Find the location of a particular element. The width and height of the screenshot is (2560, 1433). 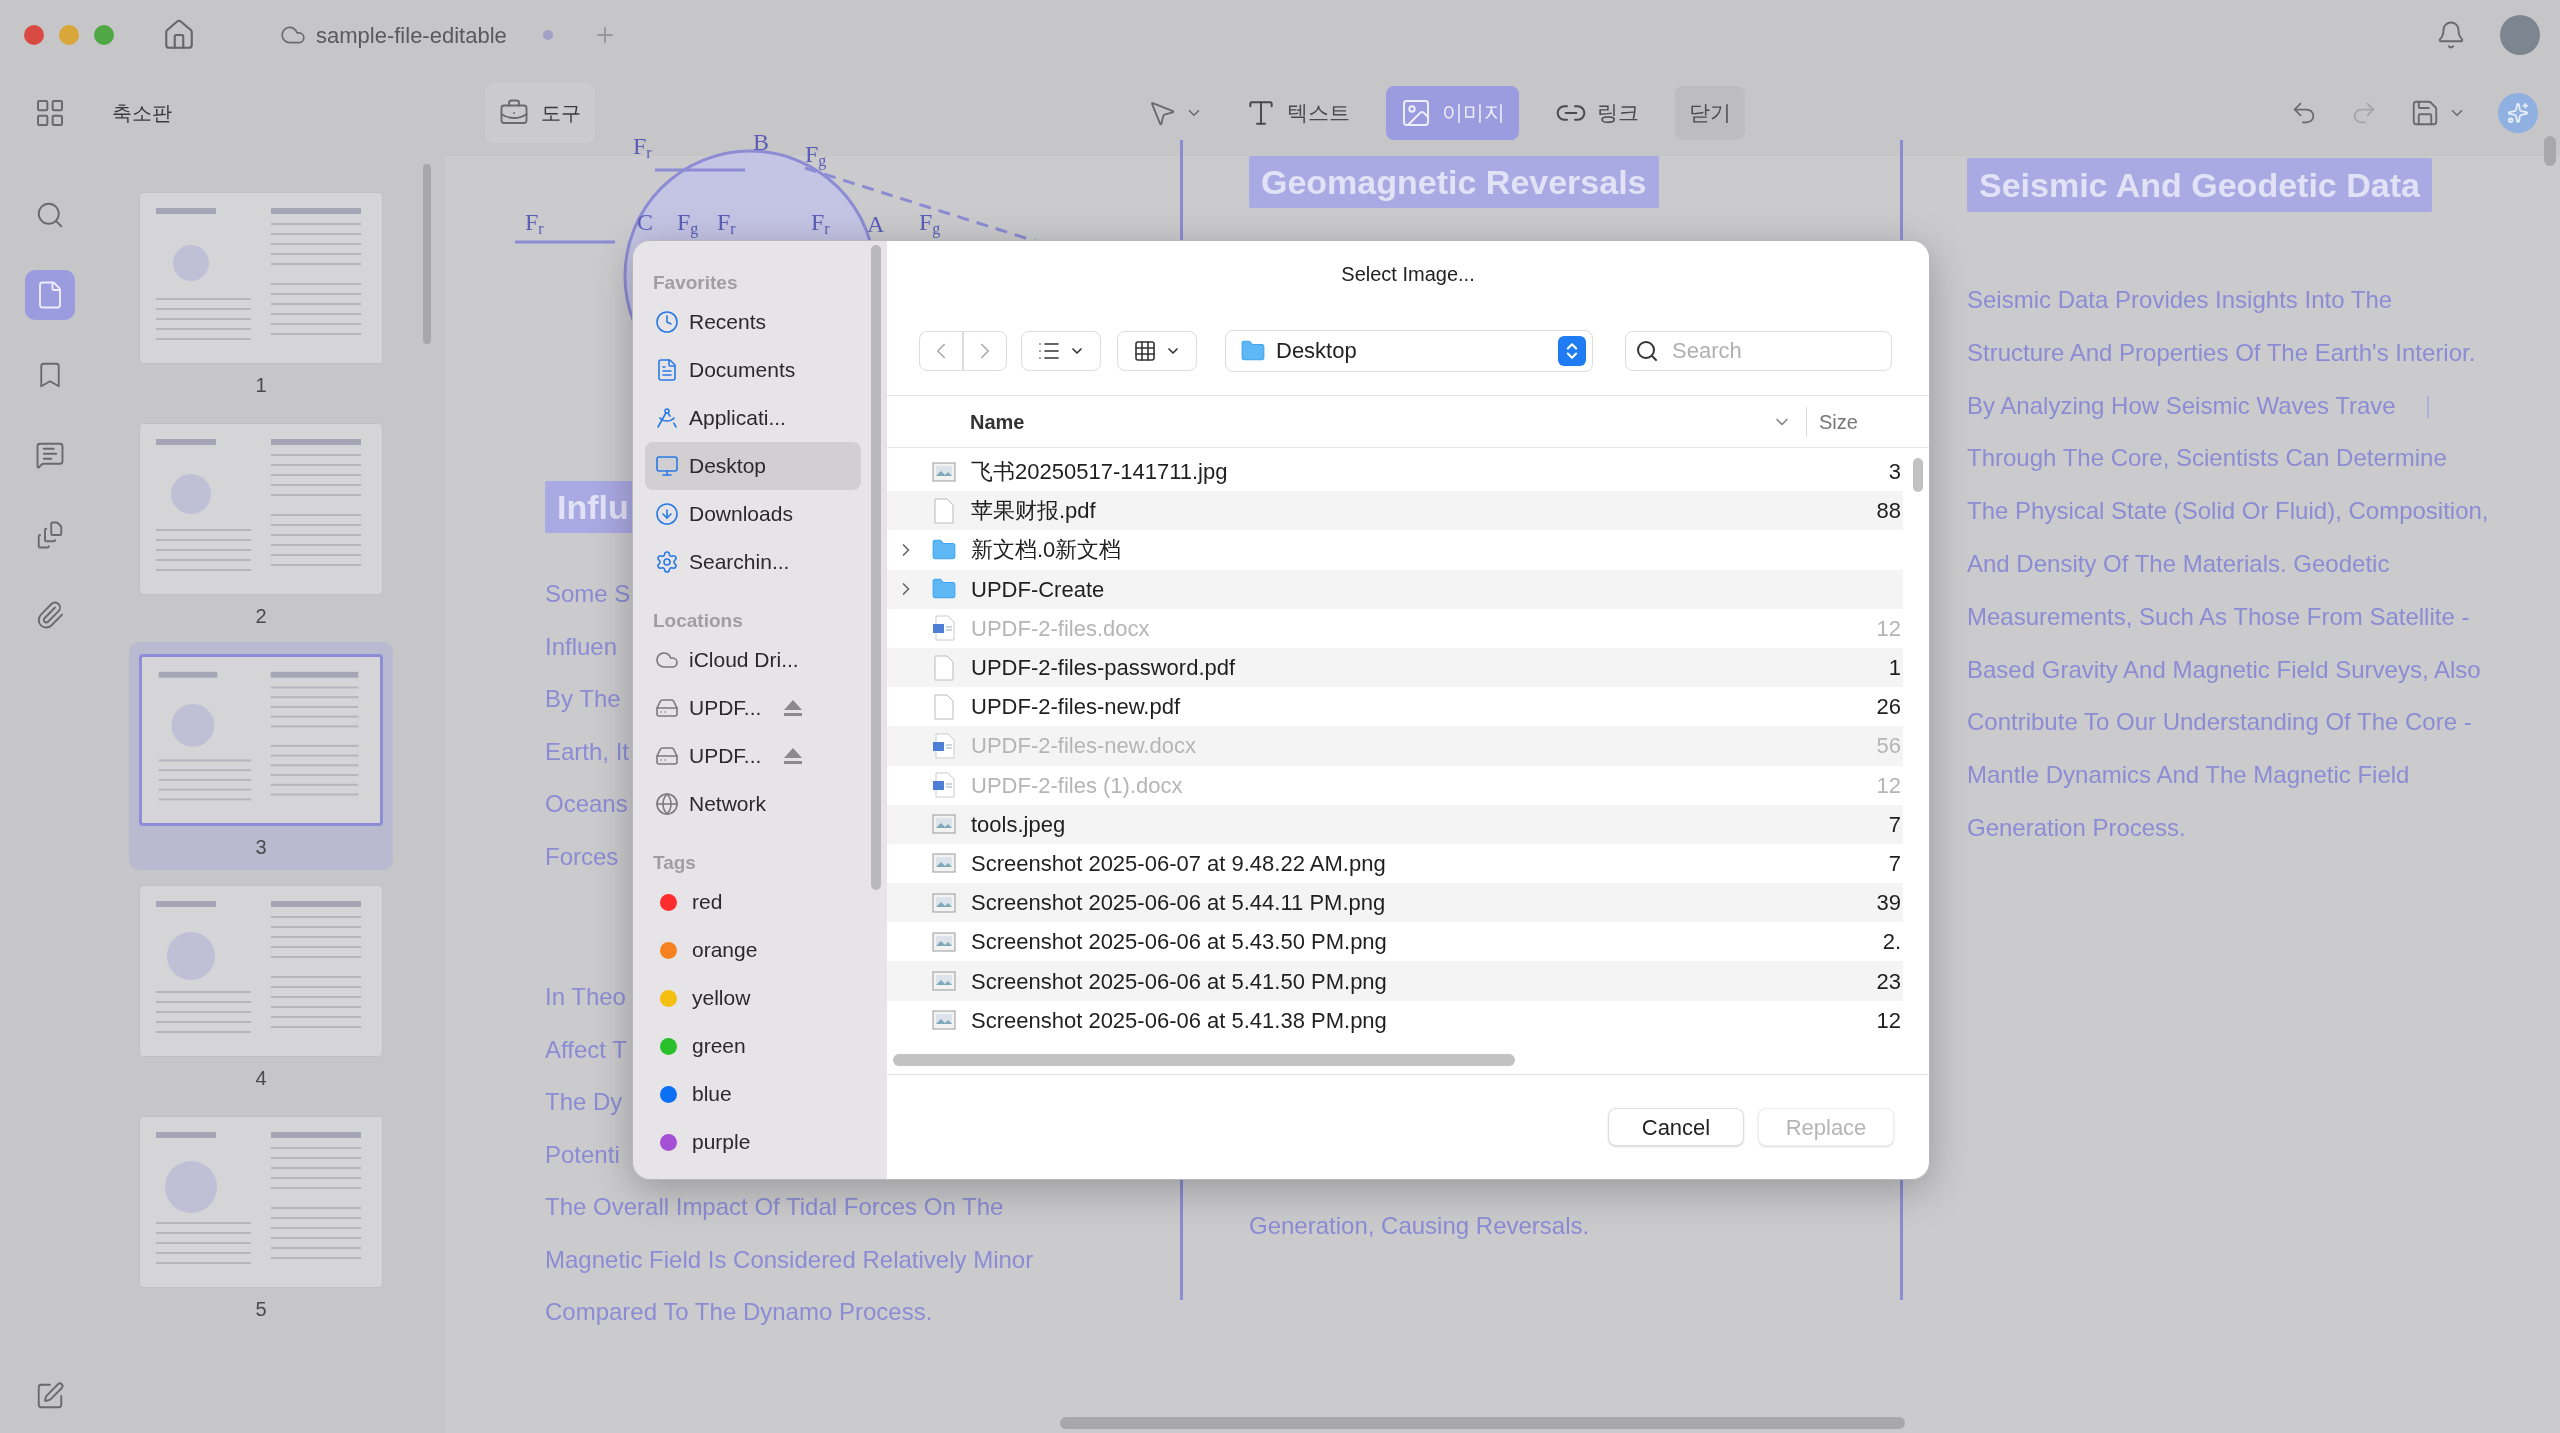

list-view-button is located at coordinates (1061, 350).